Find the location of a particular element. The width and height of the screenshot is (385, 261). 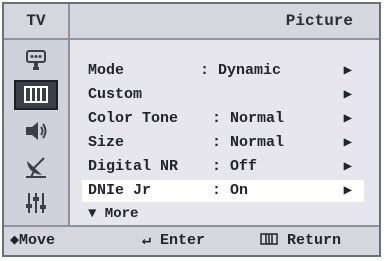

return-label: Return is located at coordinates (314, 240).